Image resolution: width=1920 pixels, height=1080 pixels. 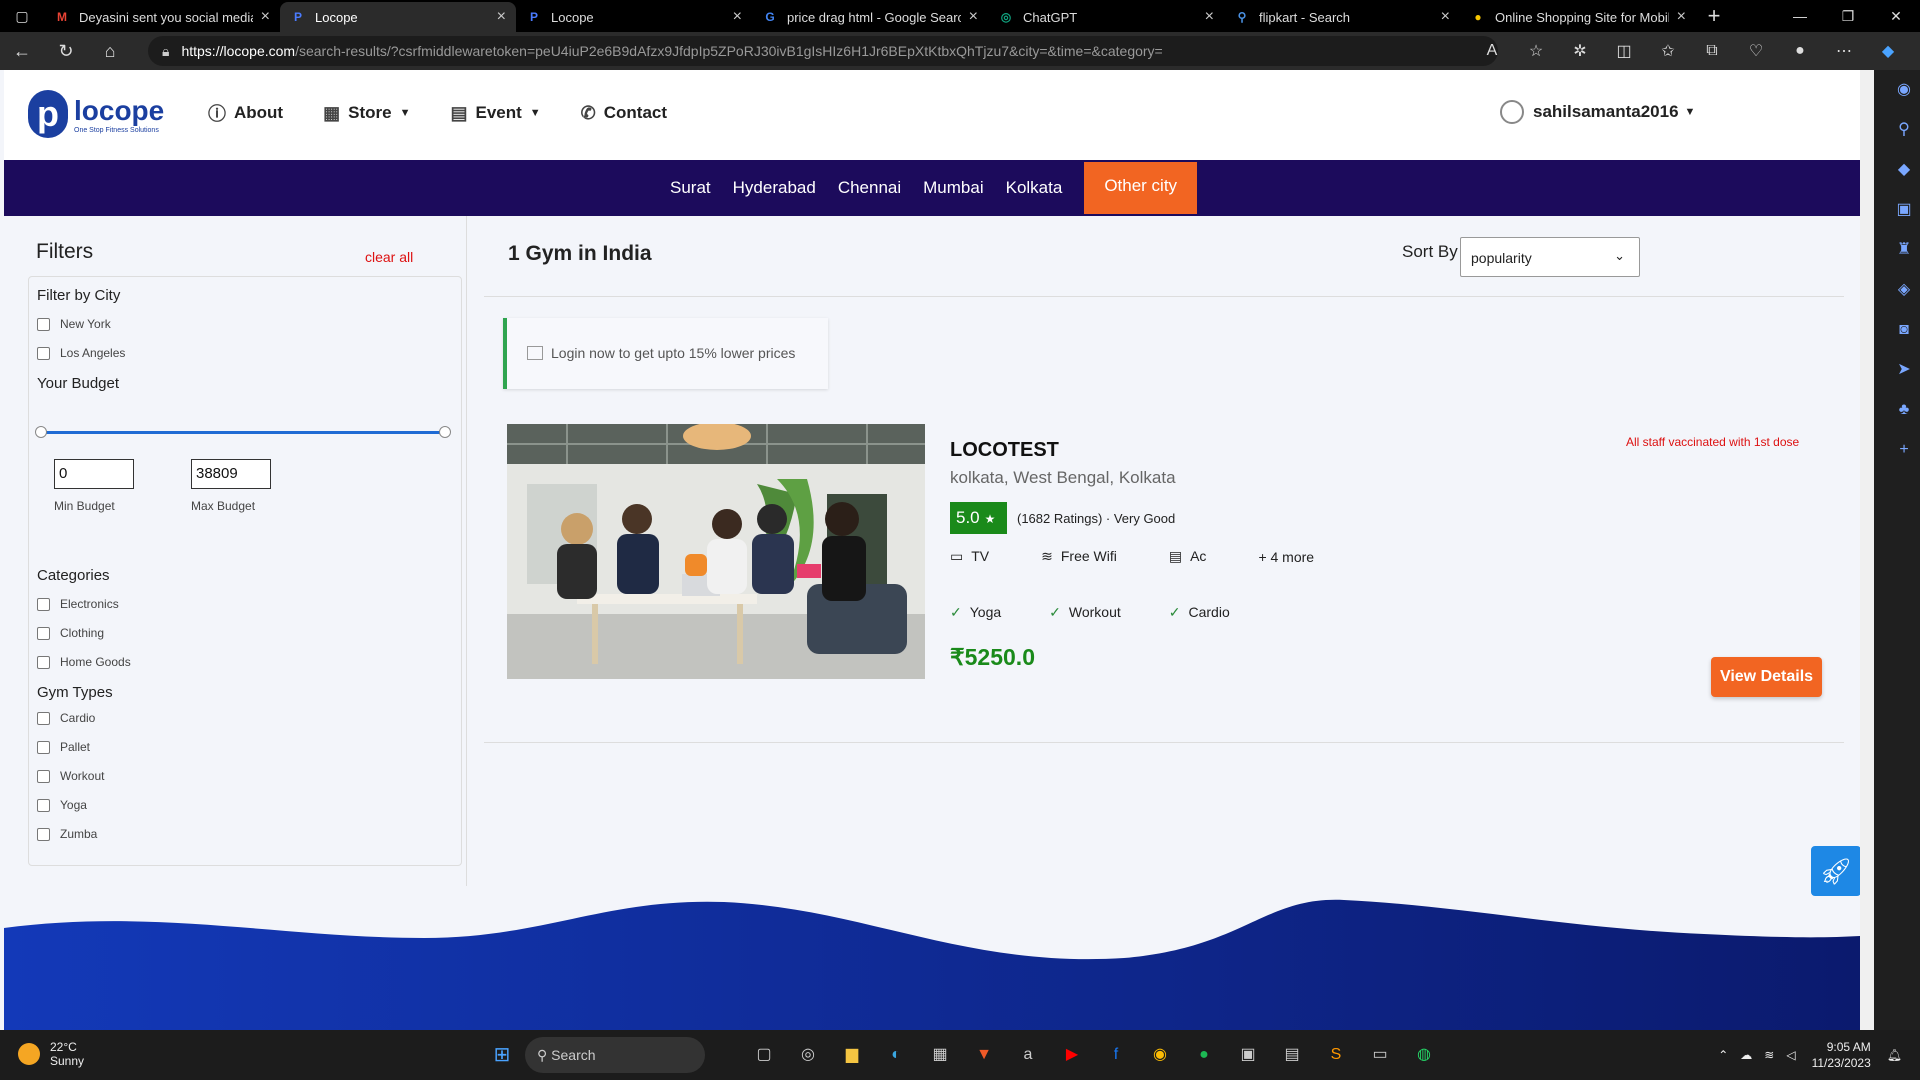 I want to click on notification-icon: 🔔︎, so click(x=1894, y=1055).